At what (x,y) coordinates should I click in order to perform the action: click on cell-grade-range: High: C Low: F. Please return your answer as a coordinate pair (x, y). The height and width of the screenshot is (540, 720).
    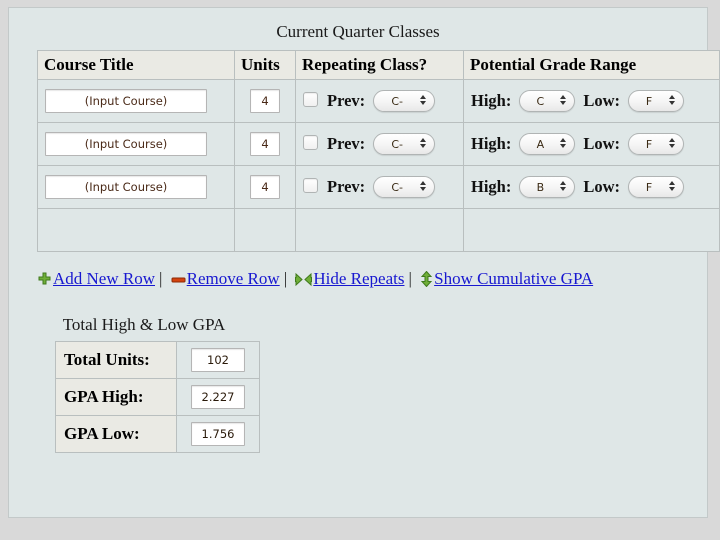
    Looking at the image, I should click on (591, 101).